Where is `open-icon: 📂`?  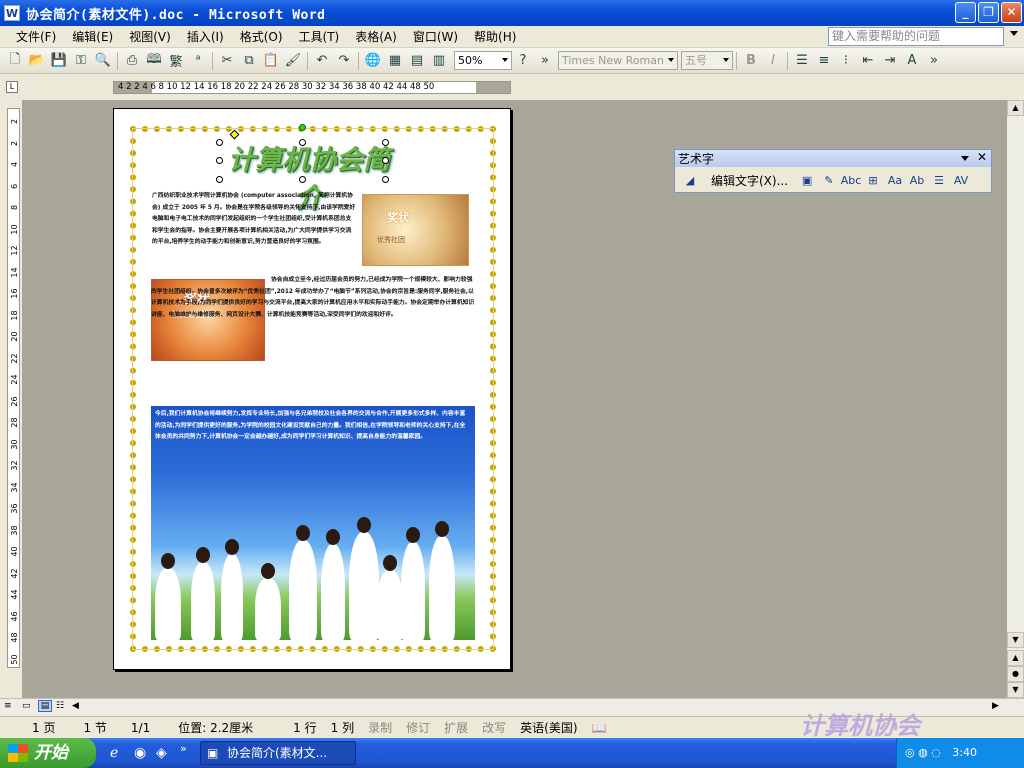 open-icon: 📂 is located at coordinates (37, 61).